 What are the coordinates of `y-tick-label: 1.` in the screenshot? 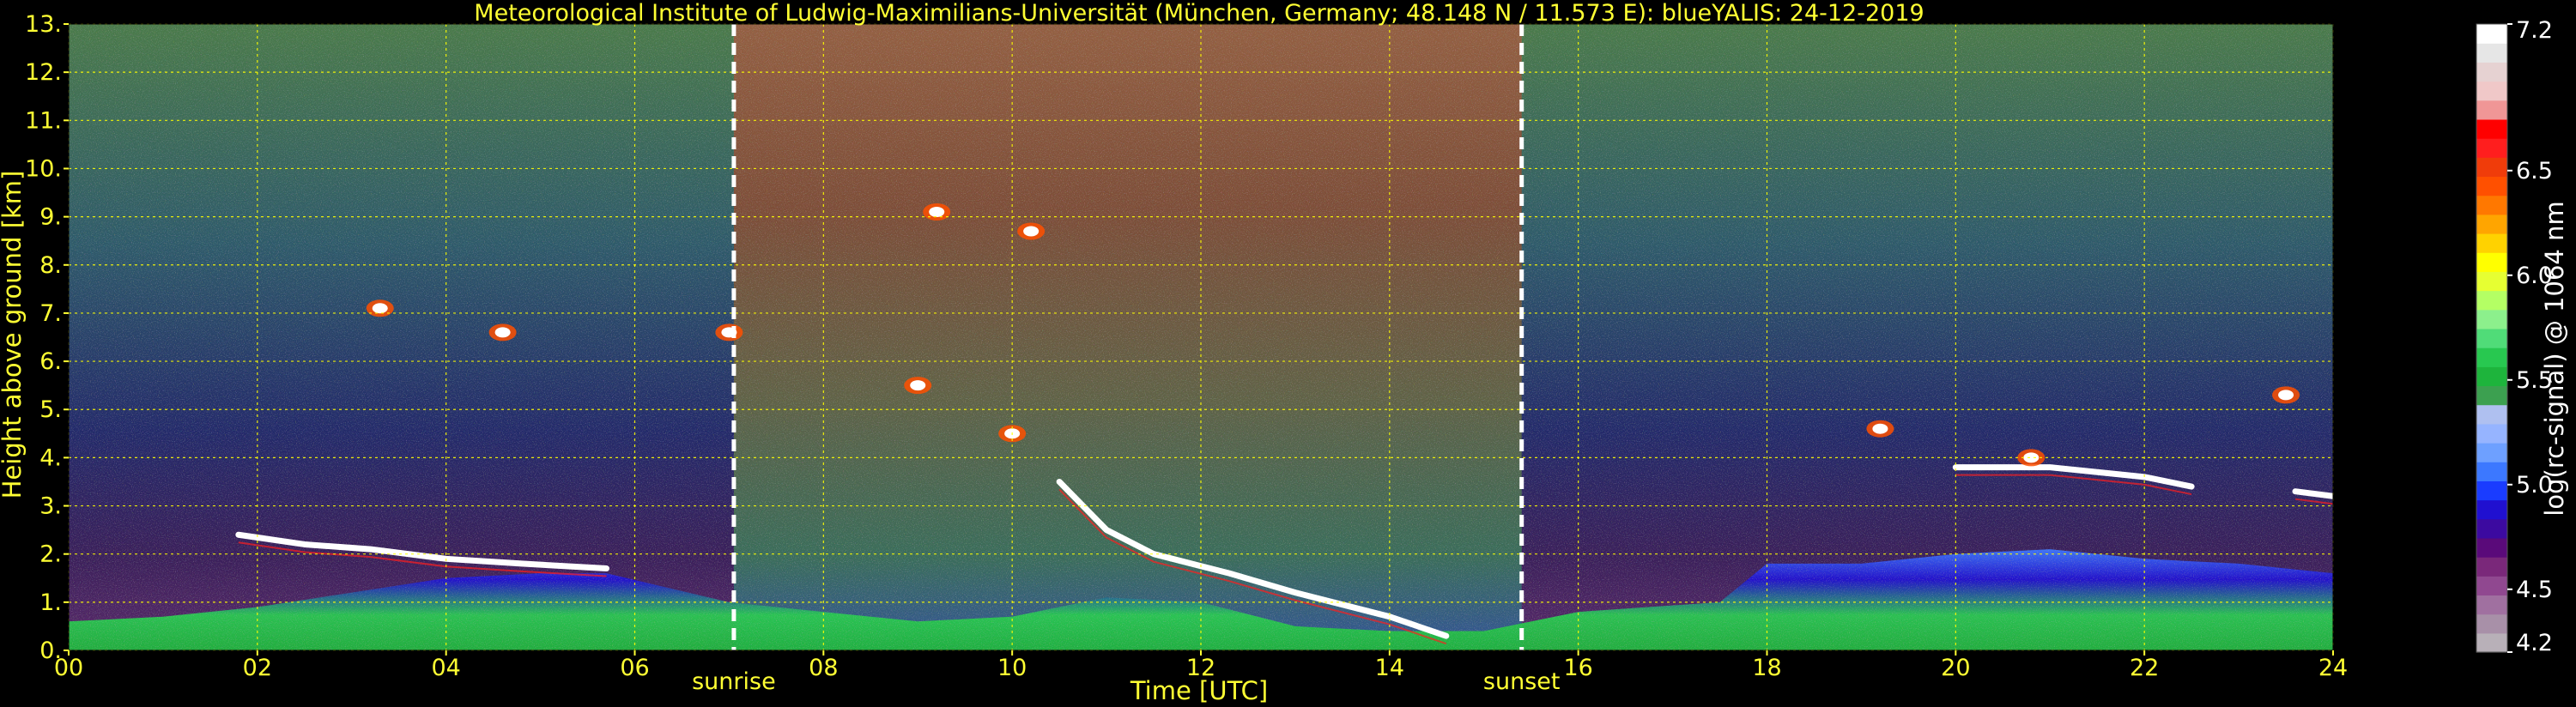 It's located at (50, 602).